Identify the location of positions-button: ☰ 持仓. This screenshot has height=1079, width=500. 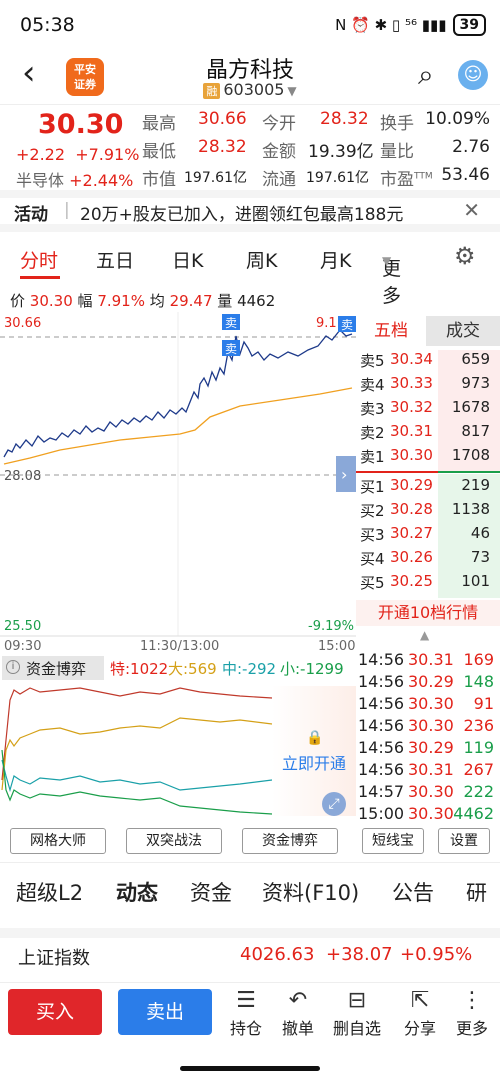
(246, 1013).